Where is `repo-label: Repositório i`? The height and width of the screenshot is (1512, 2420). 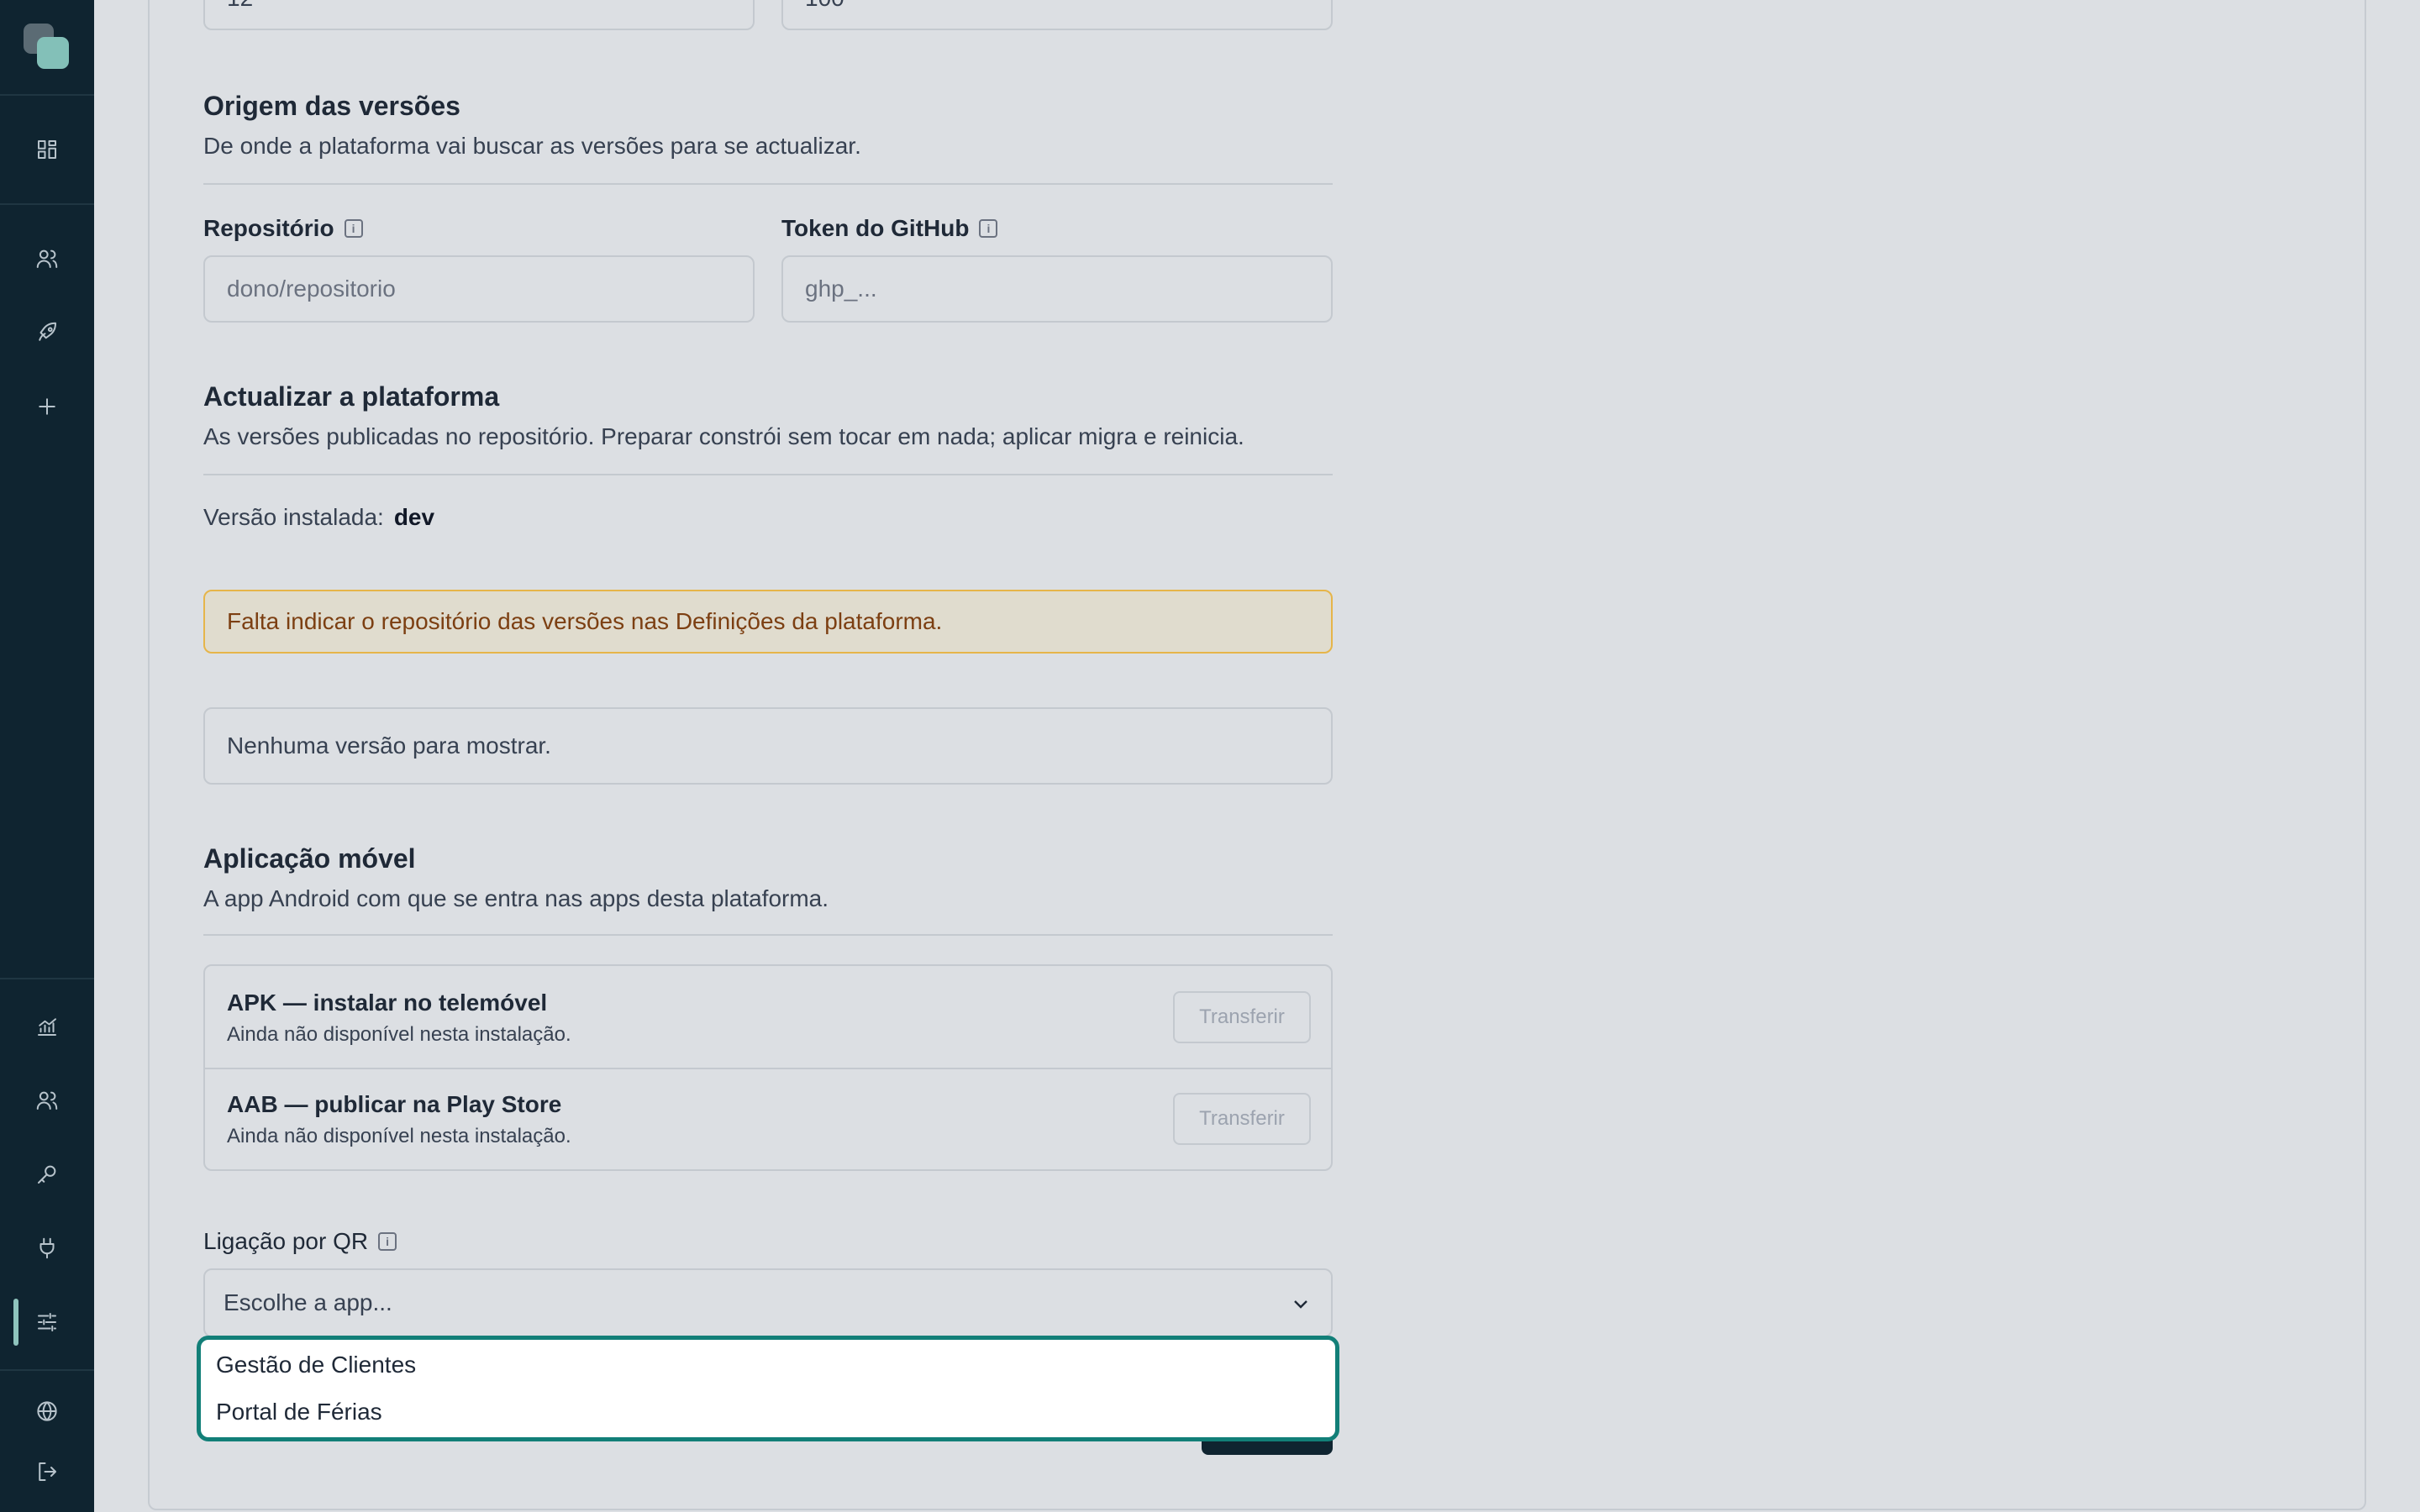
repo-label: Repositório i is located at coordinates (283, 228).